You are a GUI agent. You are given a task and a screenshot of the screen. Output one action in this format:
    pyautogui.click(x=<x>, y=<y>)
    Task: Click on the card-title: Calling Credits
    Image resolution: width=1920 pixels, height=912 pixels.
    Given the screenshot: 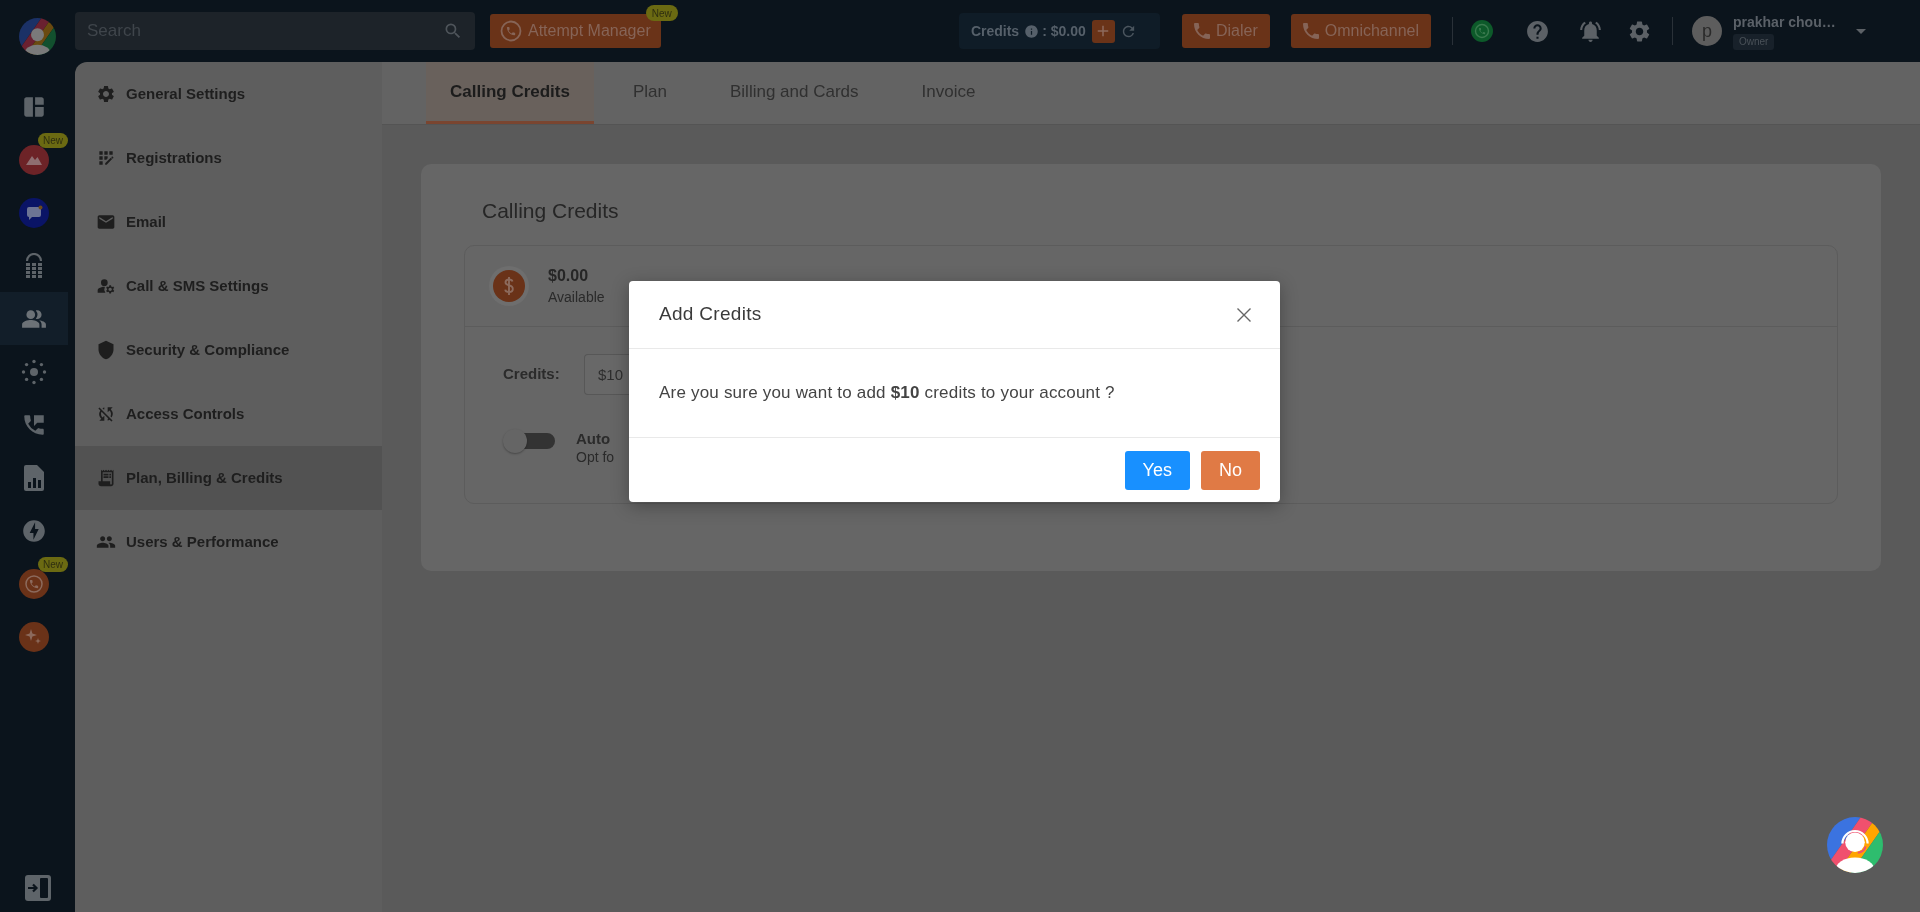 What is the action you would take?
    pyautogui.click(x=551, y=211)
    